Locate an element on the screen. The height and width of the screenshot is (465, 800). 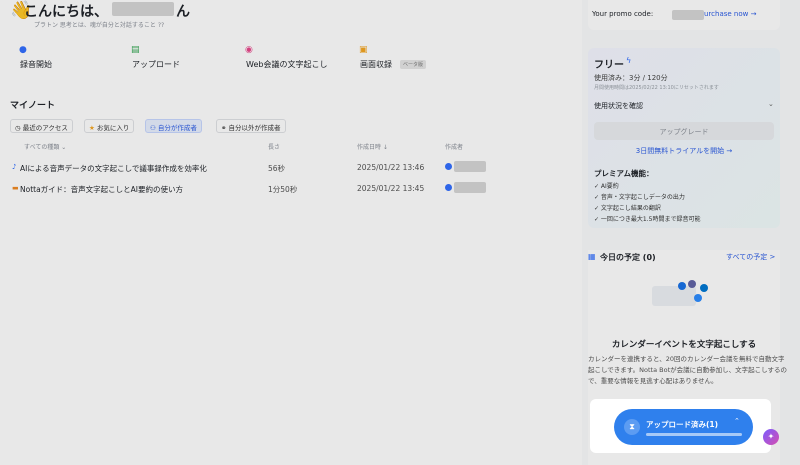
screen-record-button: ▣ 画面収録 ベータ版 is located at coordinates (450, 58).